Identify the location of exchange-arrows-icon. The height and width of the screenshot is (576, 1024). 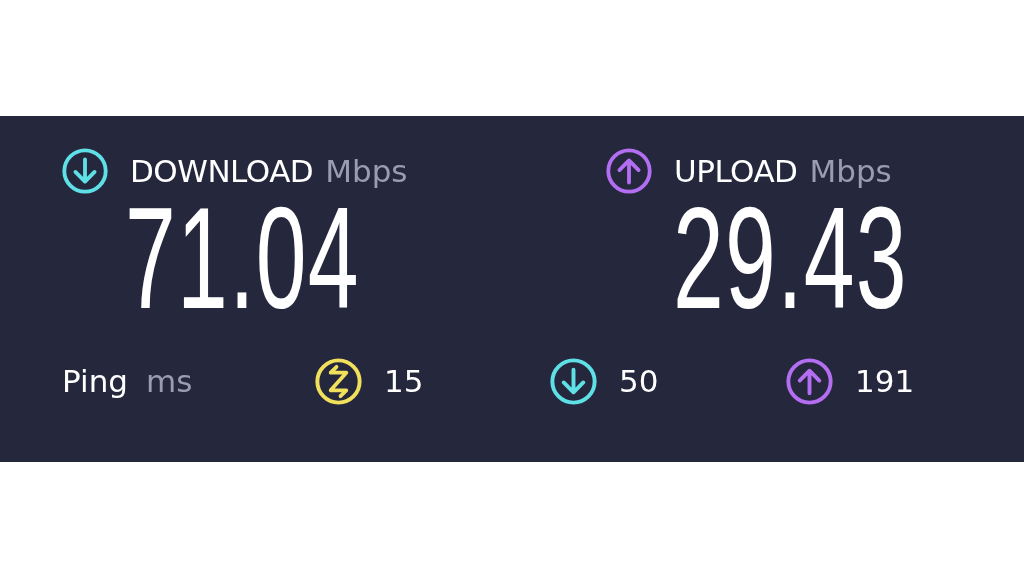
(338, 381).